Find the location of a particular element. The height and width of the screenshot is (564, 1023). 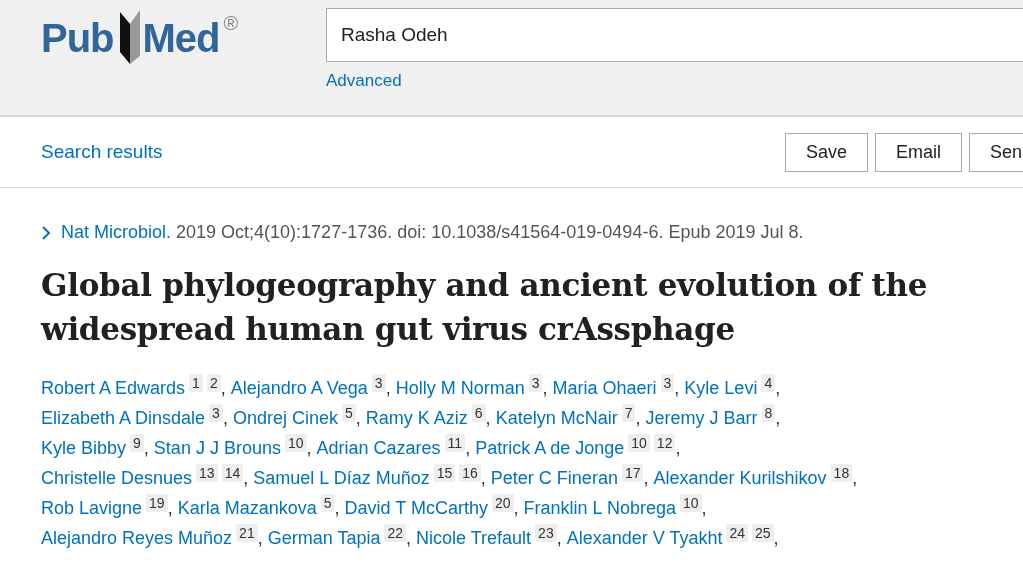

affiliation-link: 22 is located at coordinates (395, 533).